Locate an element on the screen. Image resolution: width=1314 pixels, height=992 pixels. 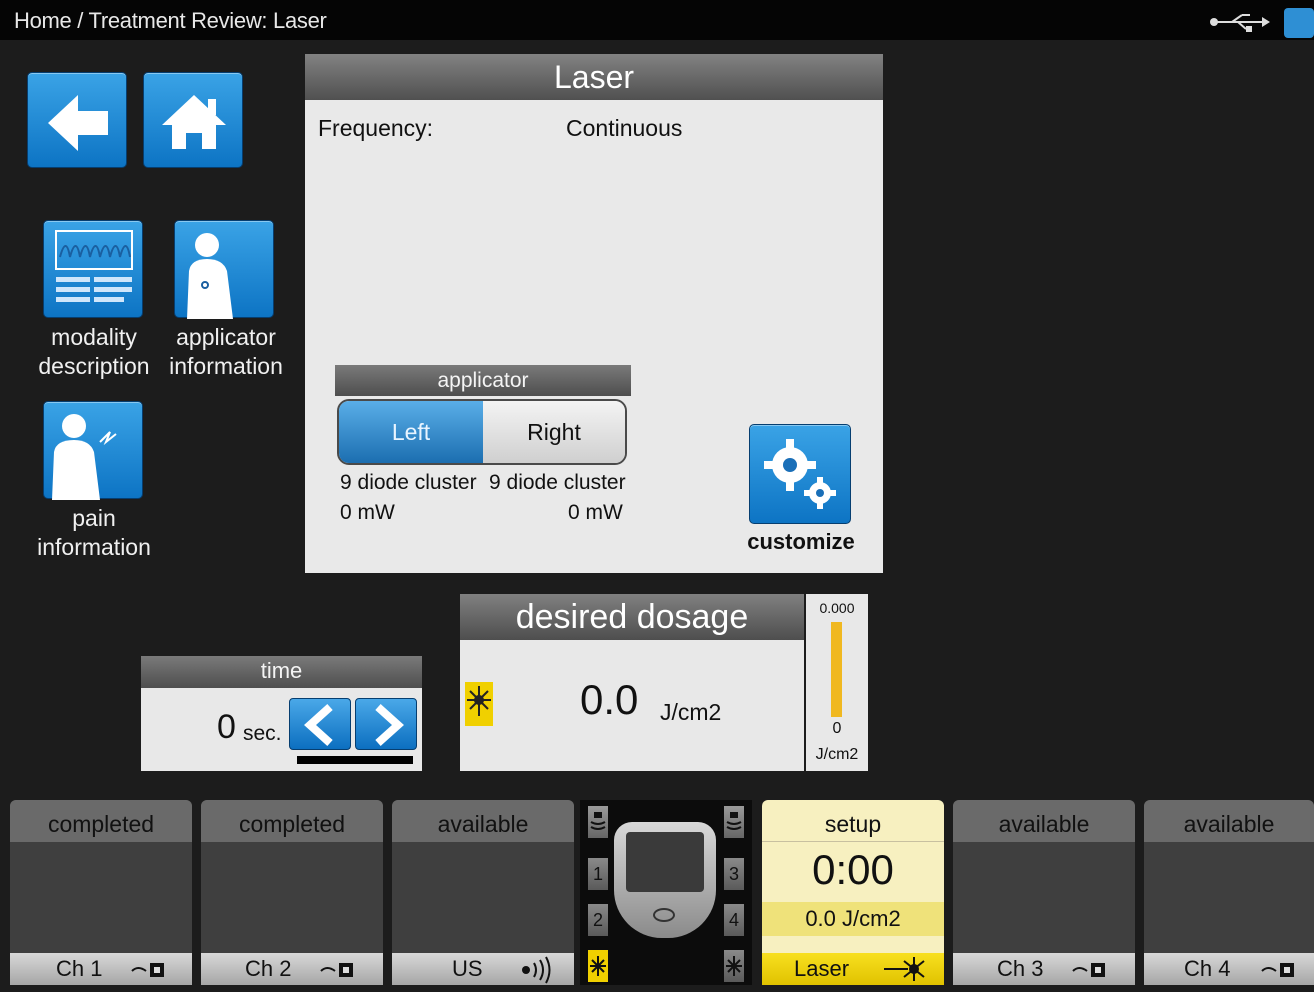
channel-3-button: 3 is located at coordinates (734, 874).